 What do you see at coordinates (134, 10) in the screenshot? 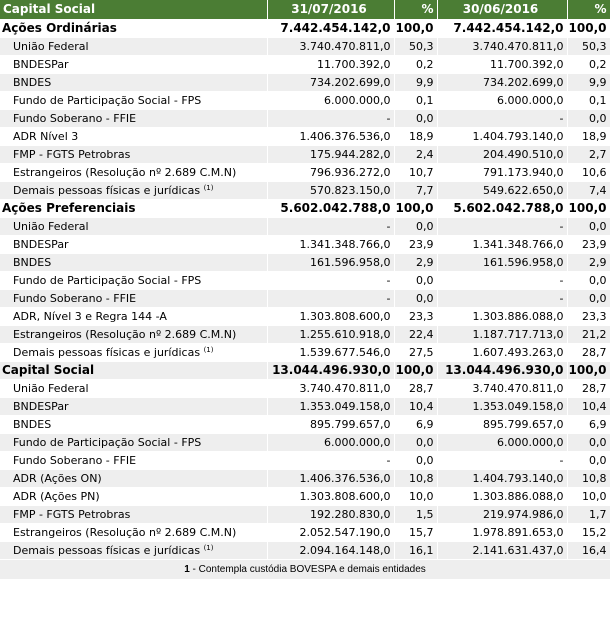
I see `header-capital-social: Capital Social` at bounding box center [134, 10].